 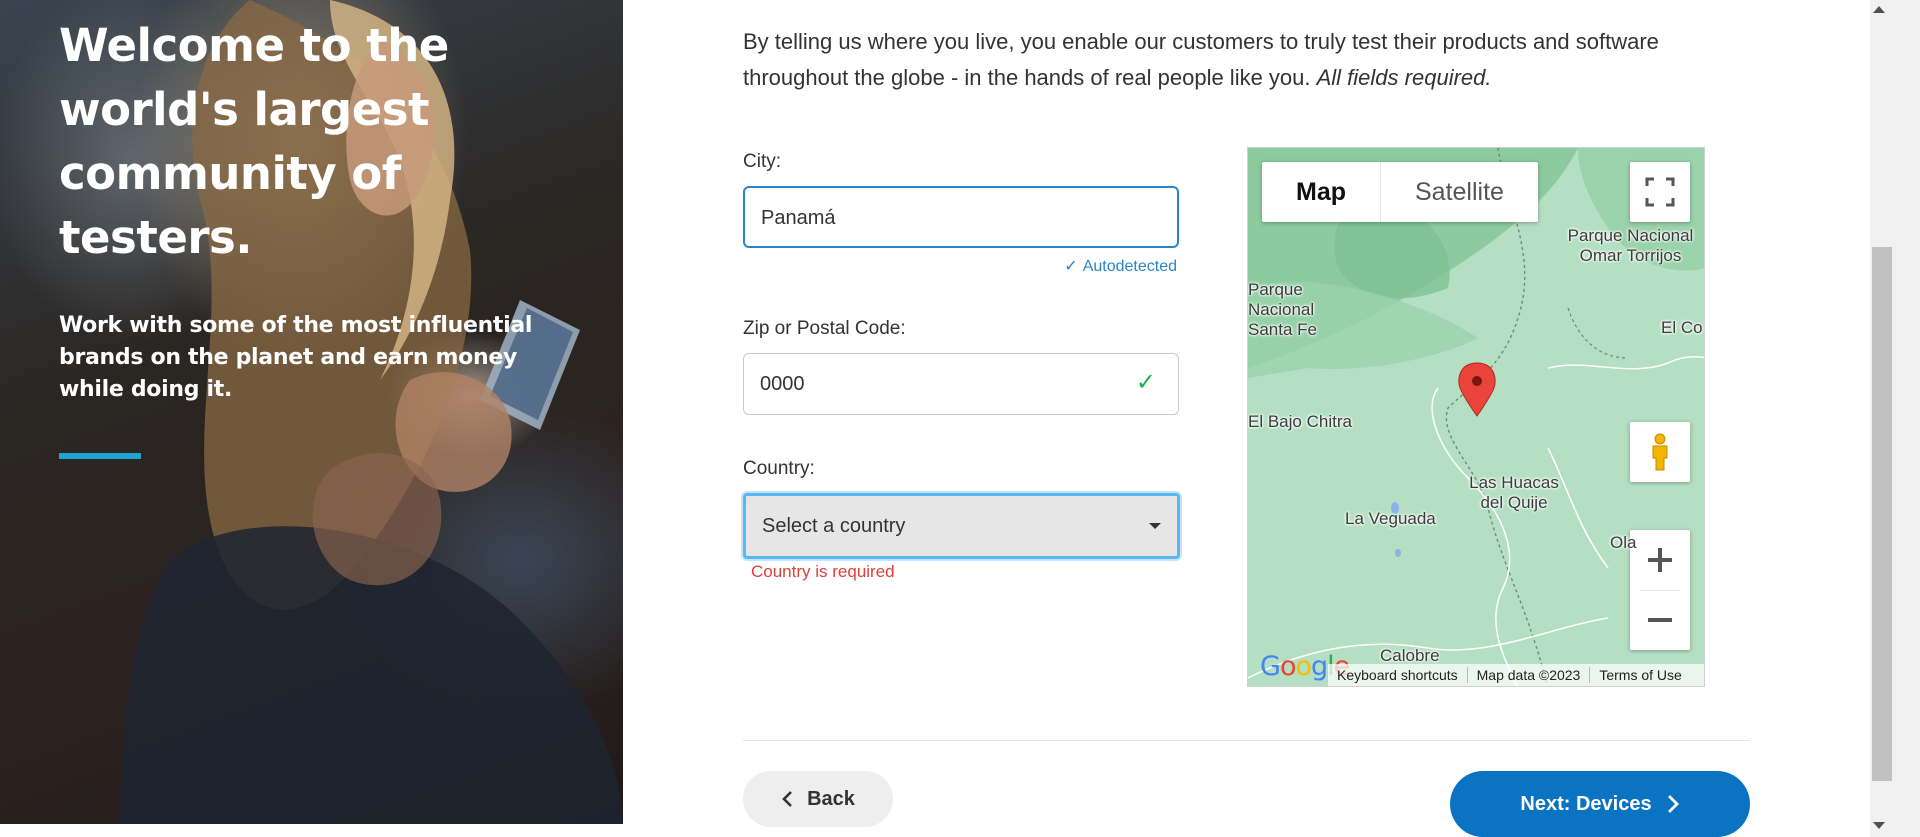 I want to click on map-label-ola: Ola, so click(x=1623, y=542).